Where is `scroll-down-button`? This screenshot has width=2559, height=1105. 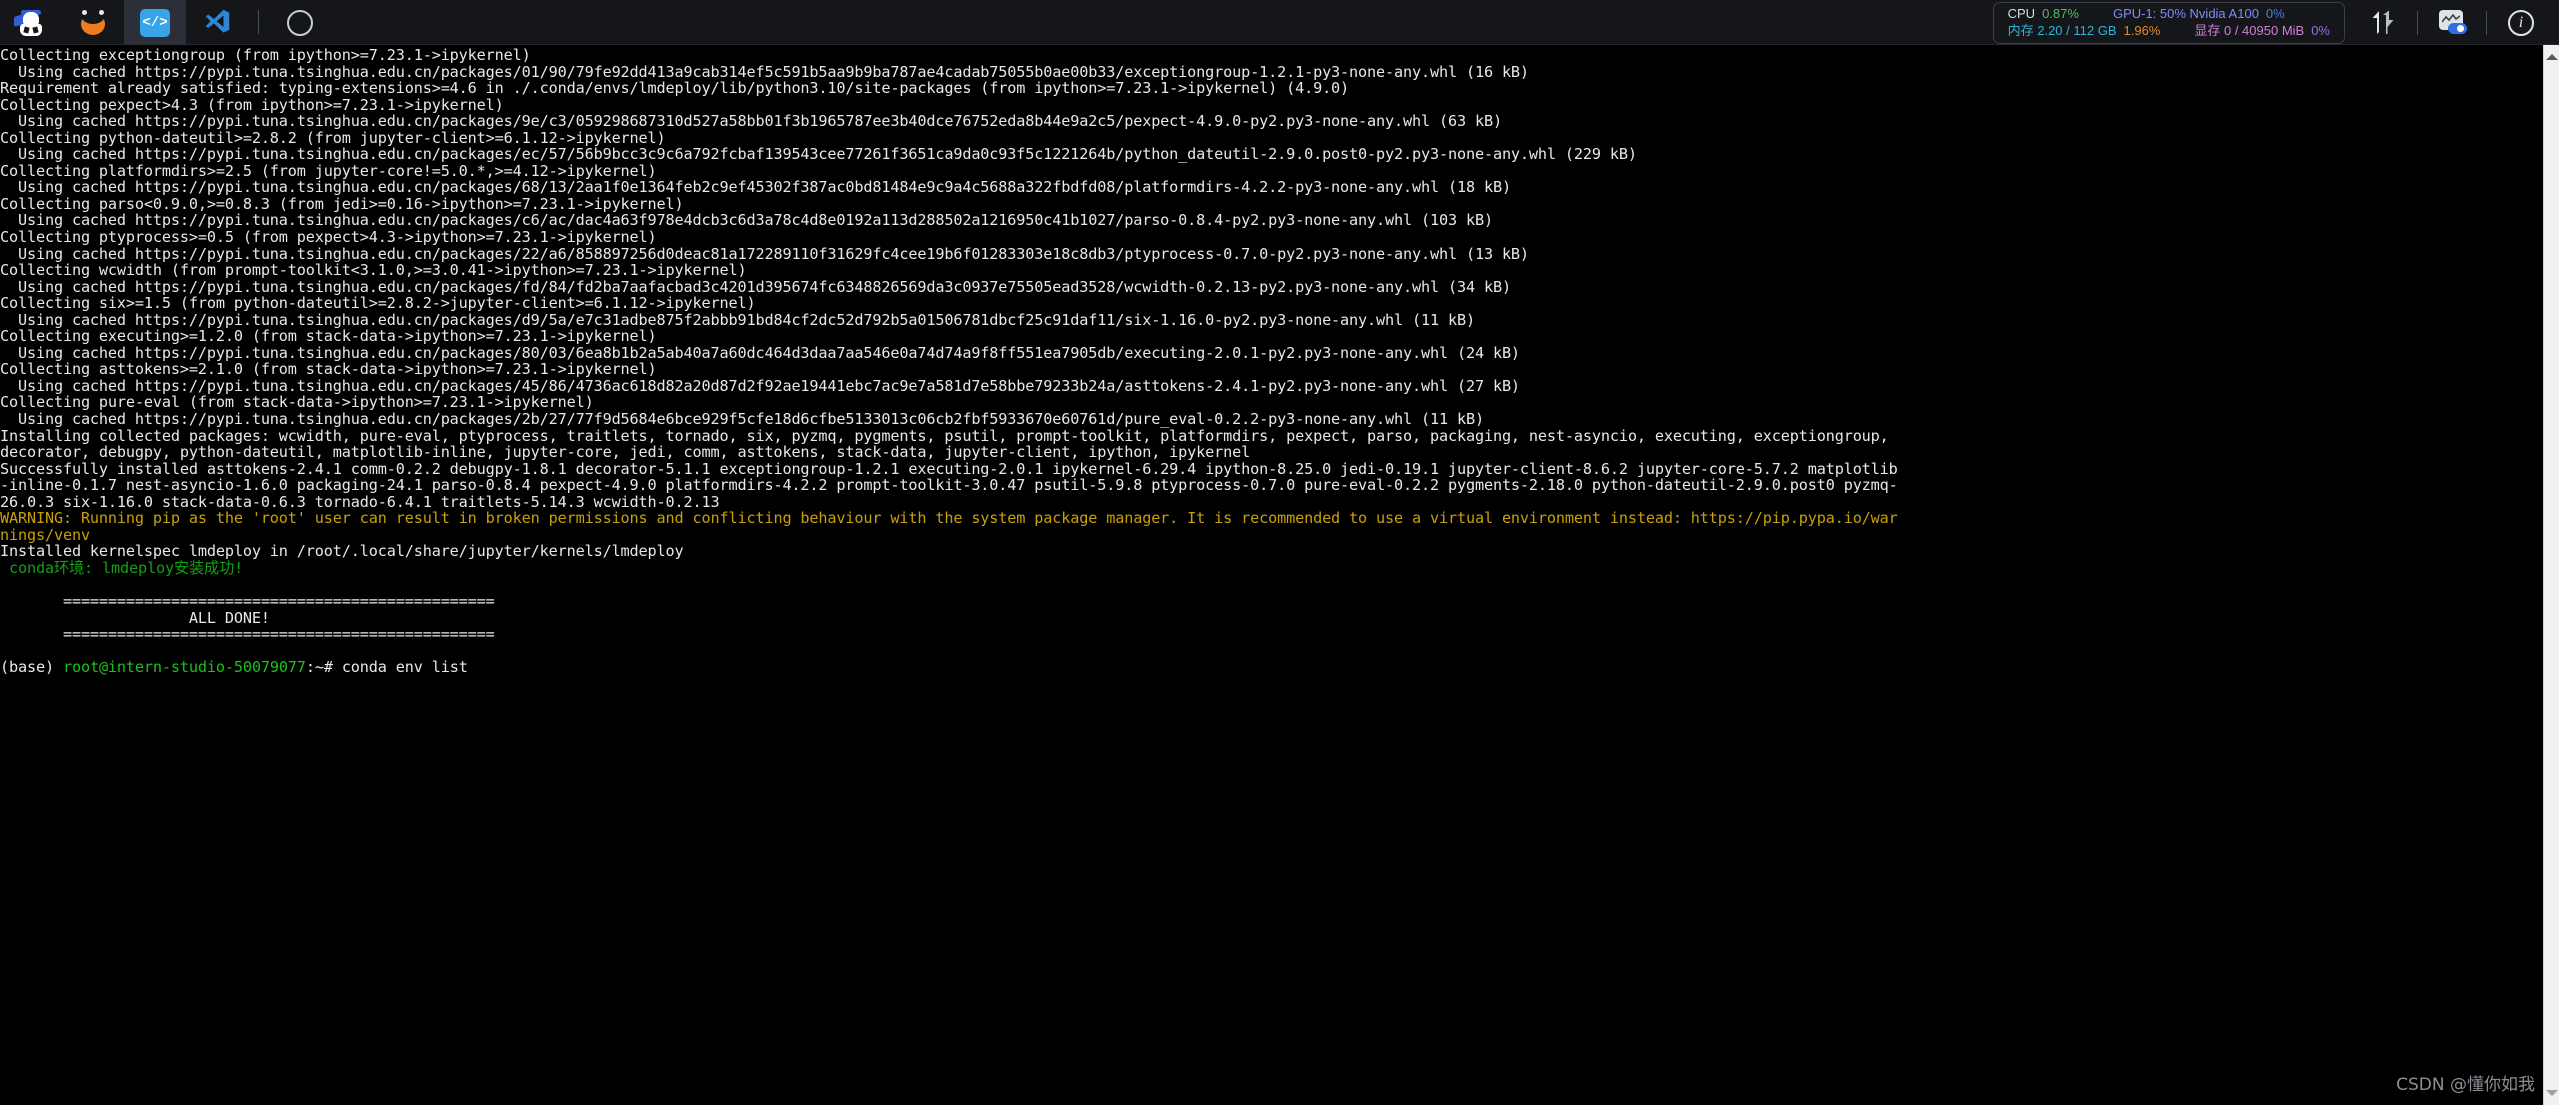 scroll-down-button is located at coordinates (2551, 1093).